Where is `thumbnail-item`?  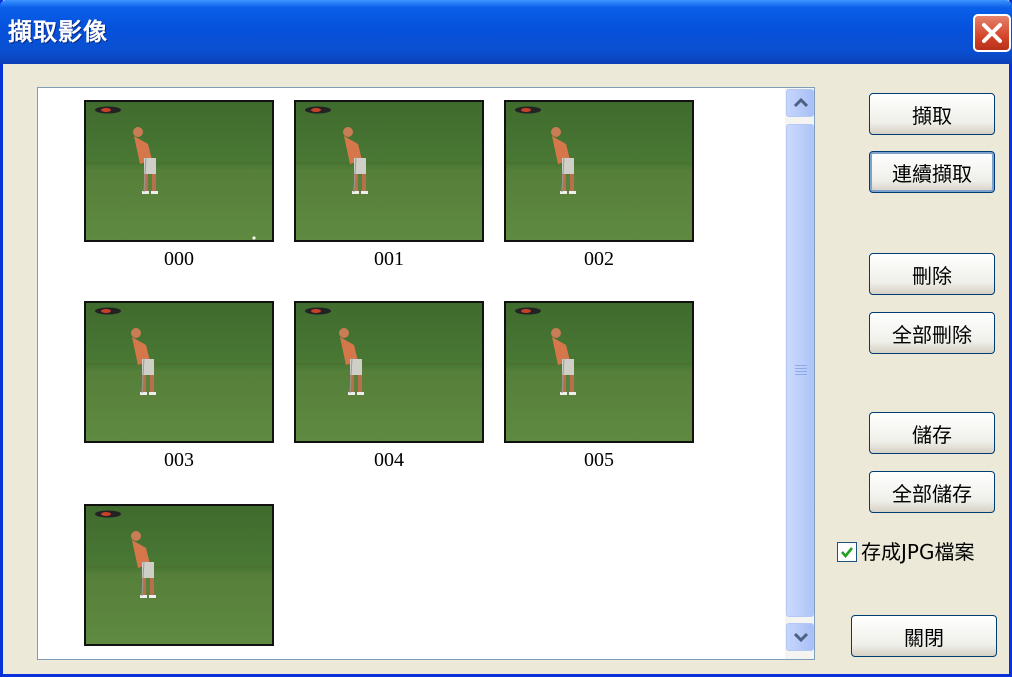 thumbnail-item is located at coordinates (179, 578).